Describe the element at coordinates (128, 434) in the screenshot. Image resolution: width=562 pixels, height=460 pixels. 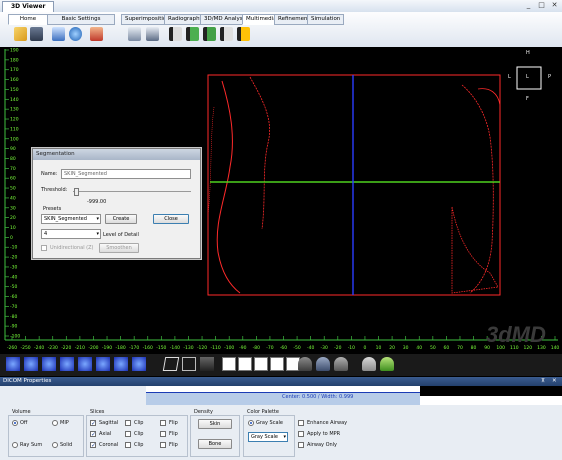
I see `axial-clip-checkbox` at that location.